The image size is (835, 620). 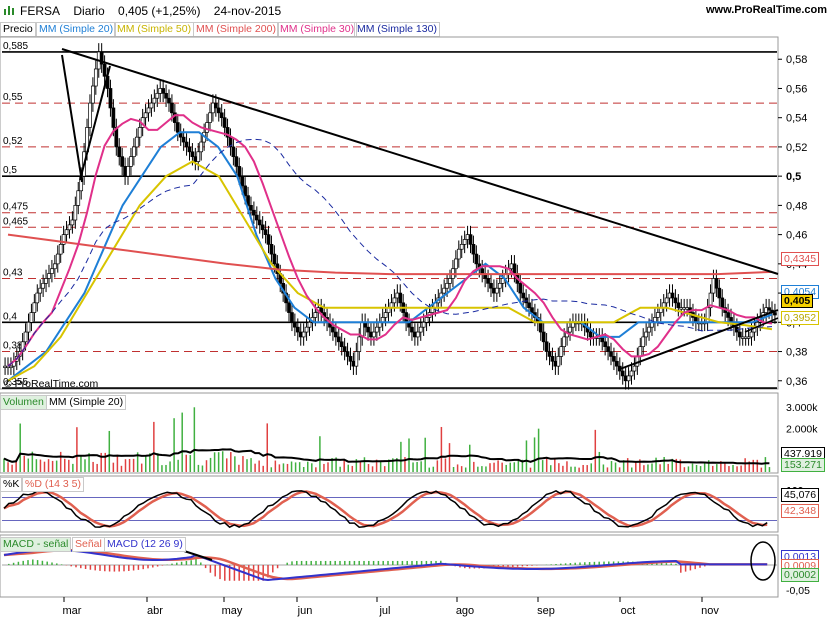 What do you see at coordinates (797, 301) in the screenshot?
I see `last-price-box: 0,405` at bounding box center [797, 301].